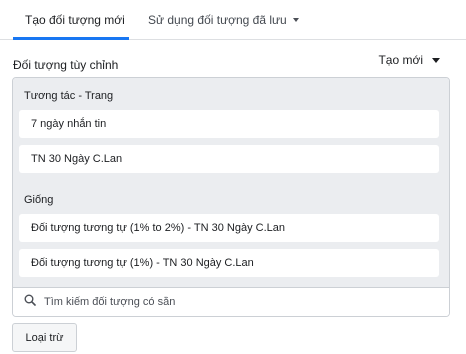 This screenshot has width=466, height=354. What do you see at coordinates (44, 337) in the screenshot?
I see `exclude-button: Loại trừ` at bounding box center [44, 337].